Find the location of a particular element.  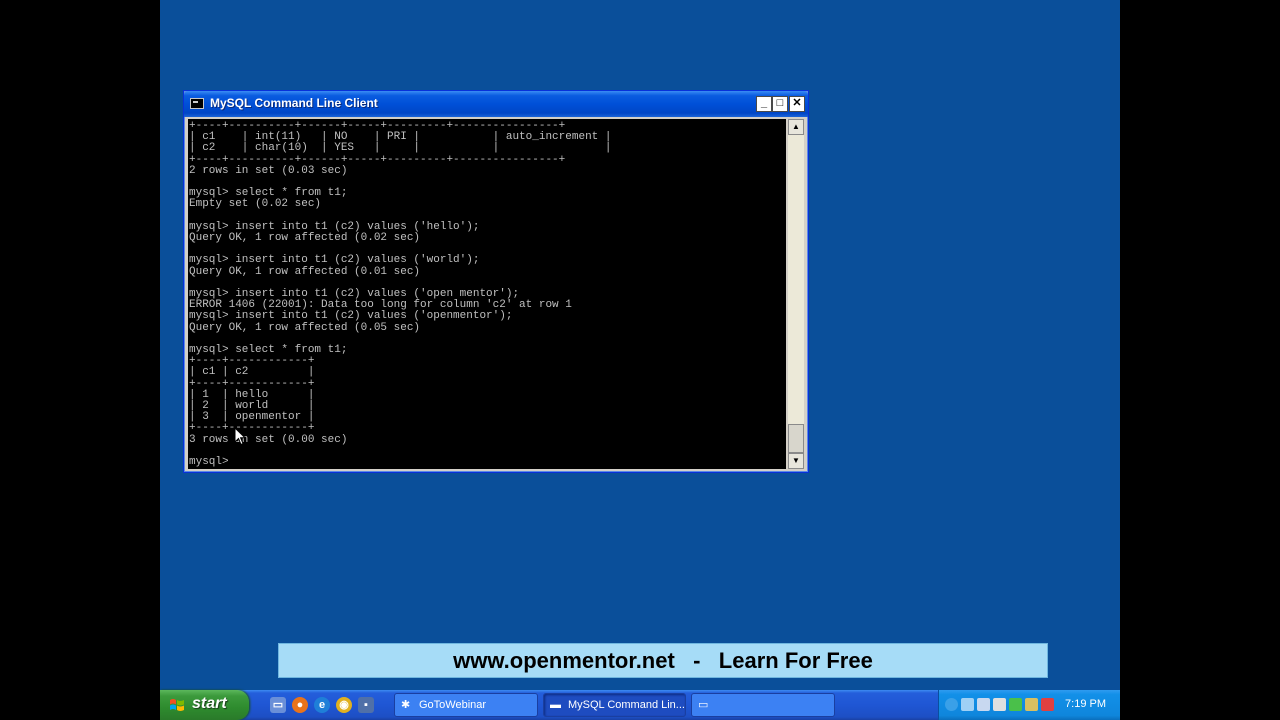

scroll-up-arrow-icon: ▲ is located at coordinates (796, 127).